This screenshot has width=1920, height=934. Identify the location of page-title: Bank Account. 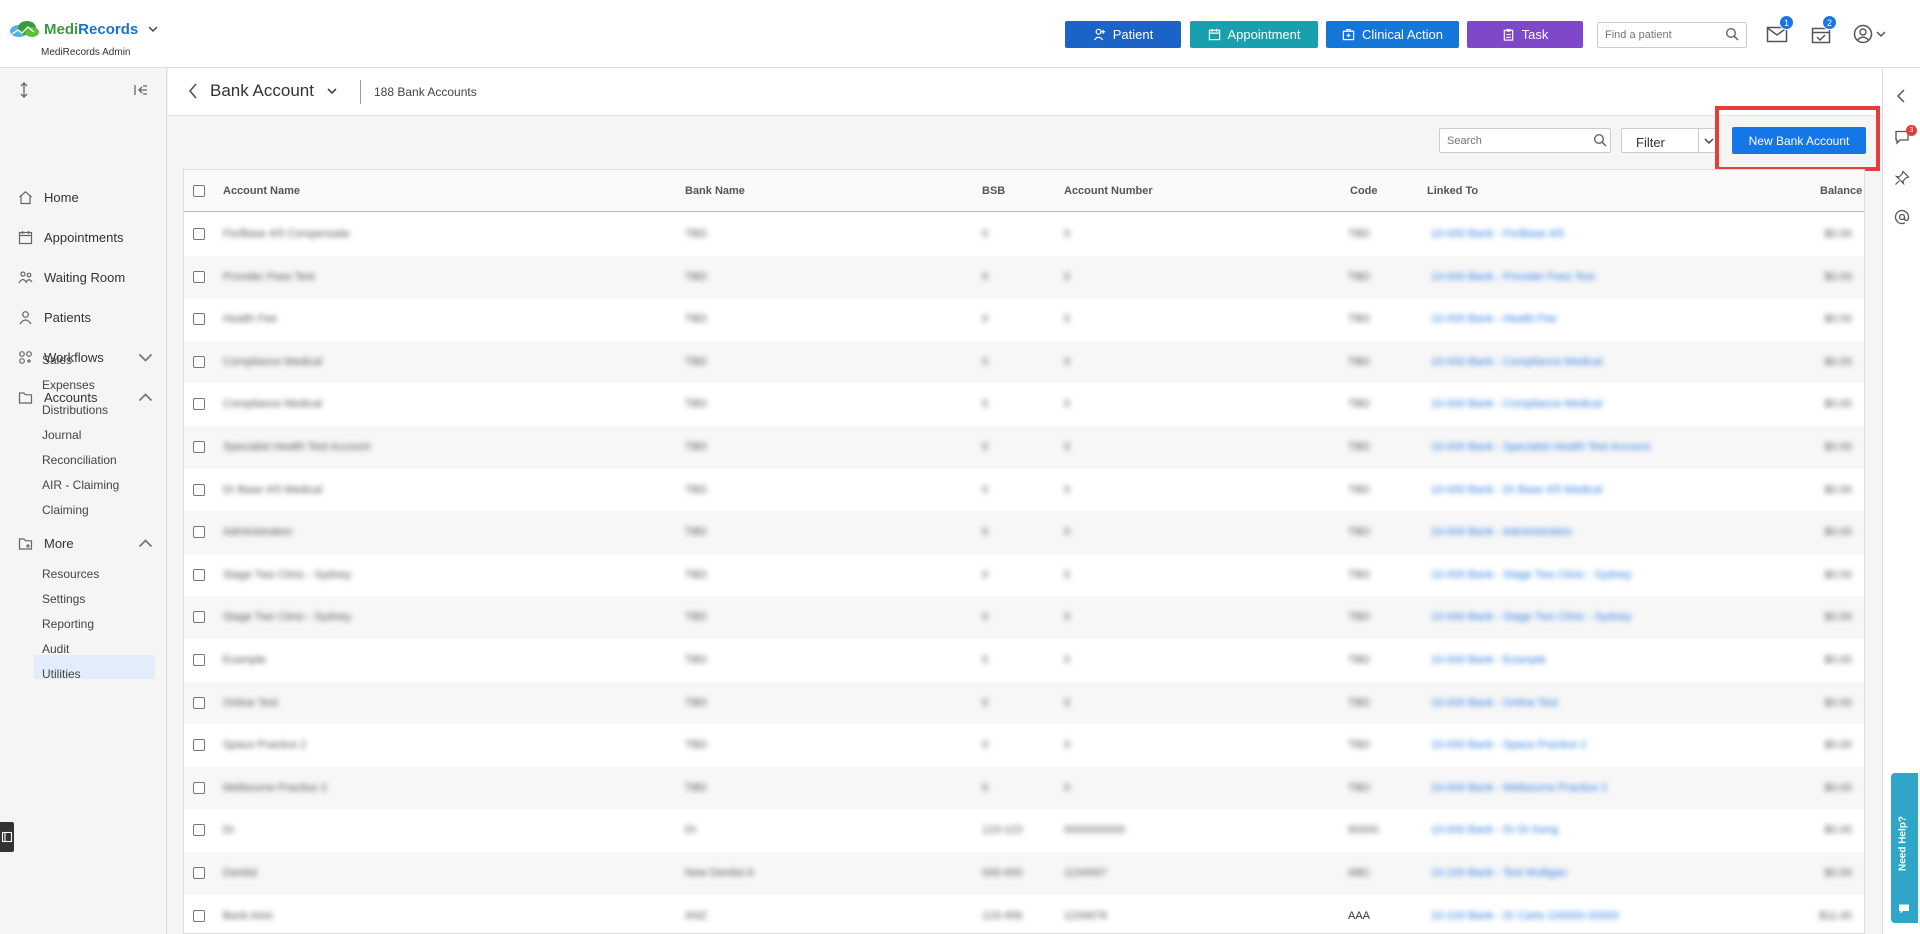
(262, 91).